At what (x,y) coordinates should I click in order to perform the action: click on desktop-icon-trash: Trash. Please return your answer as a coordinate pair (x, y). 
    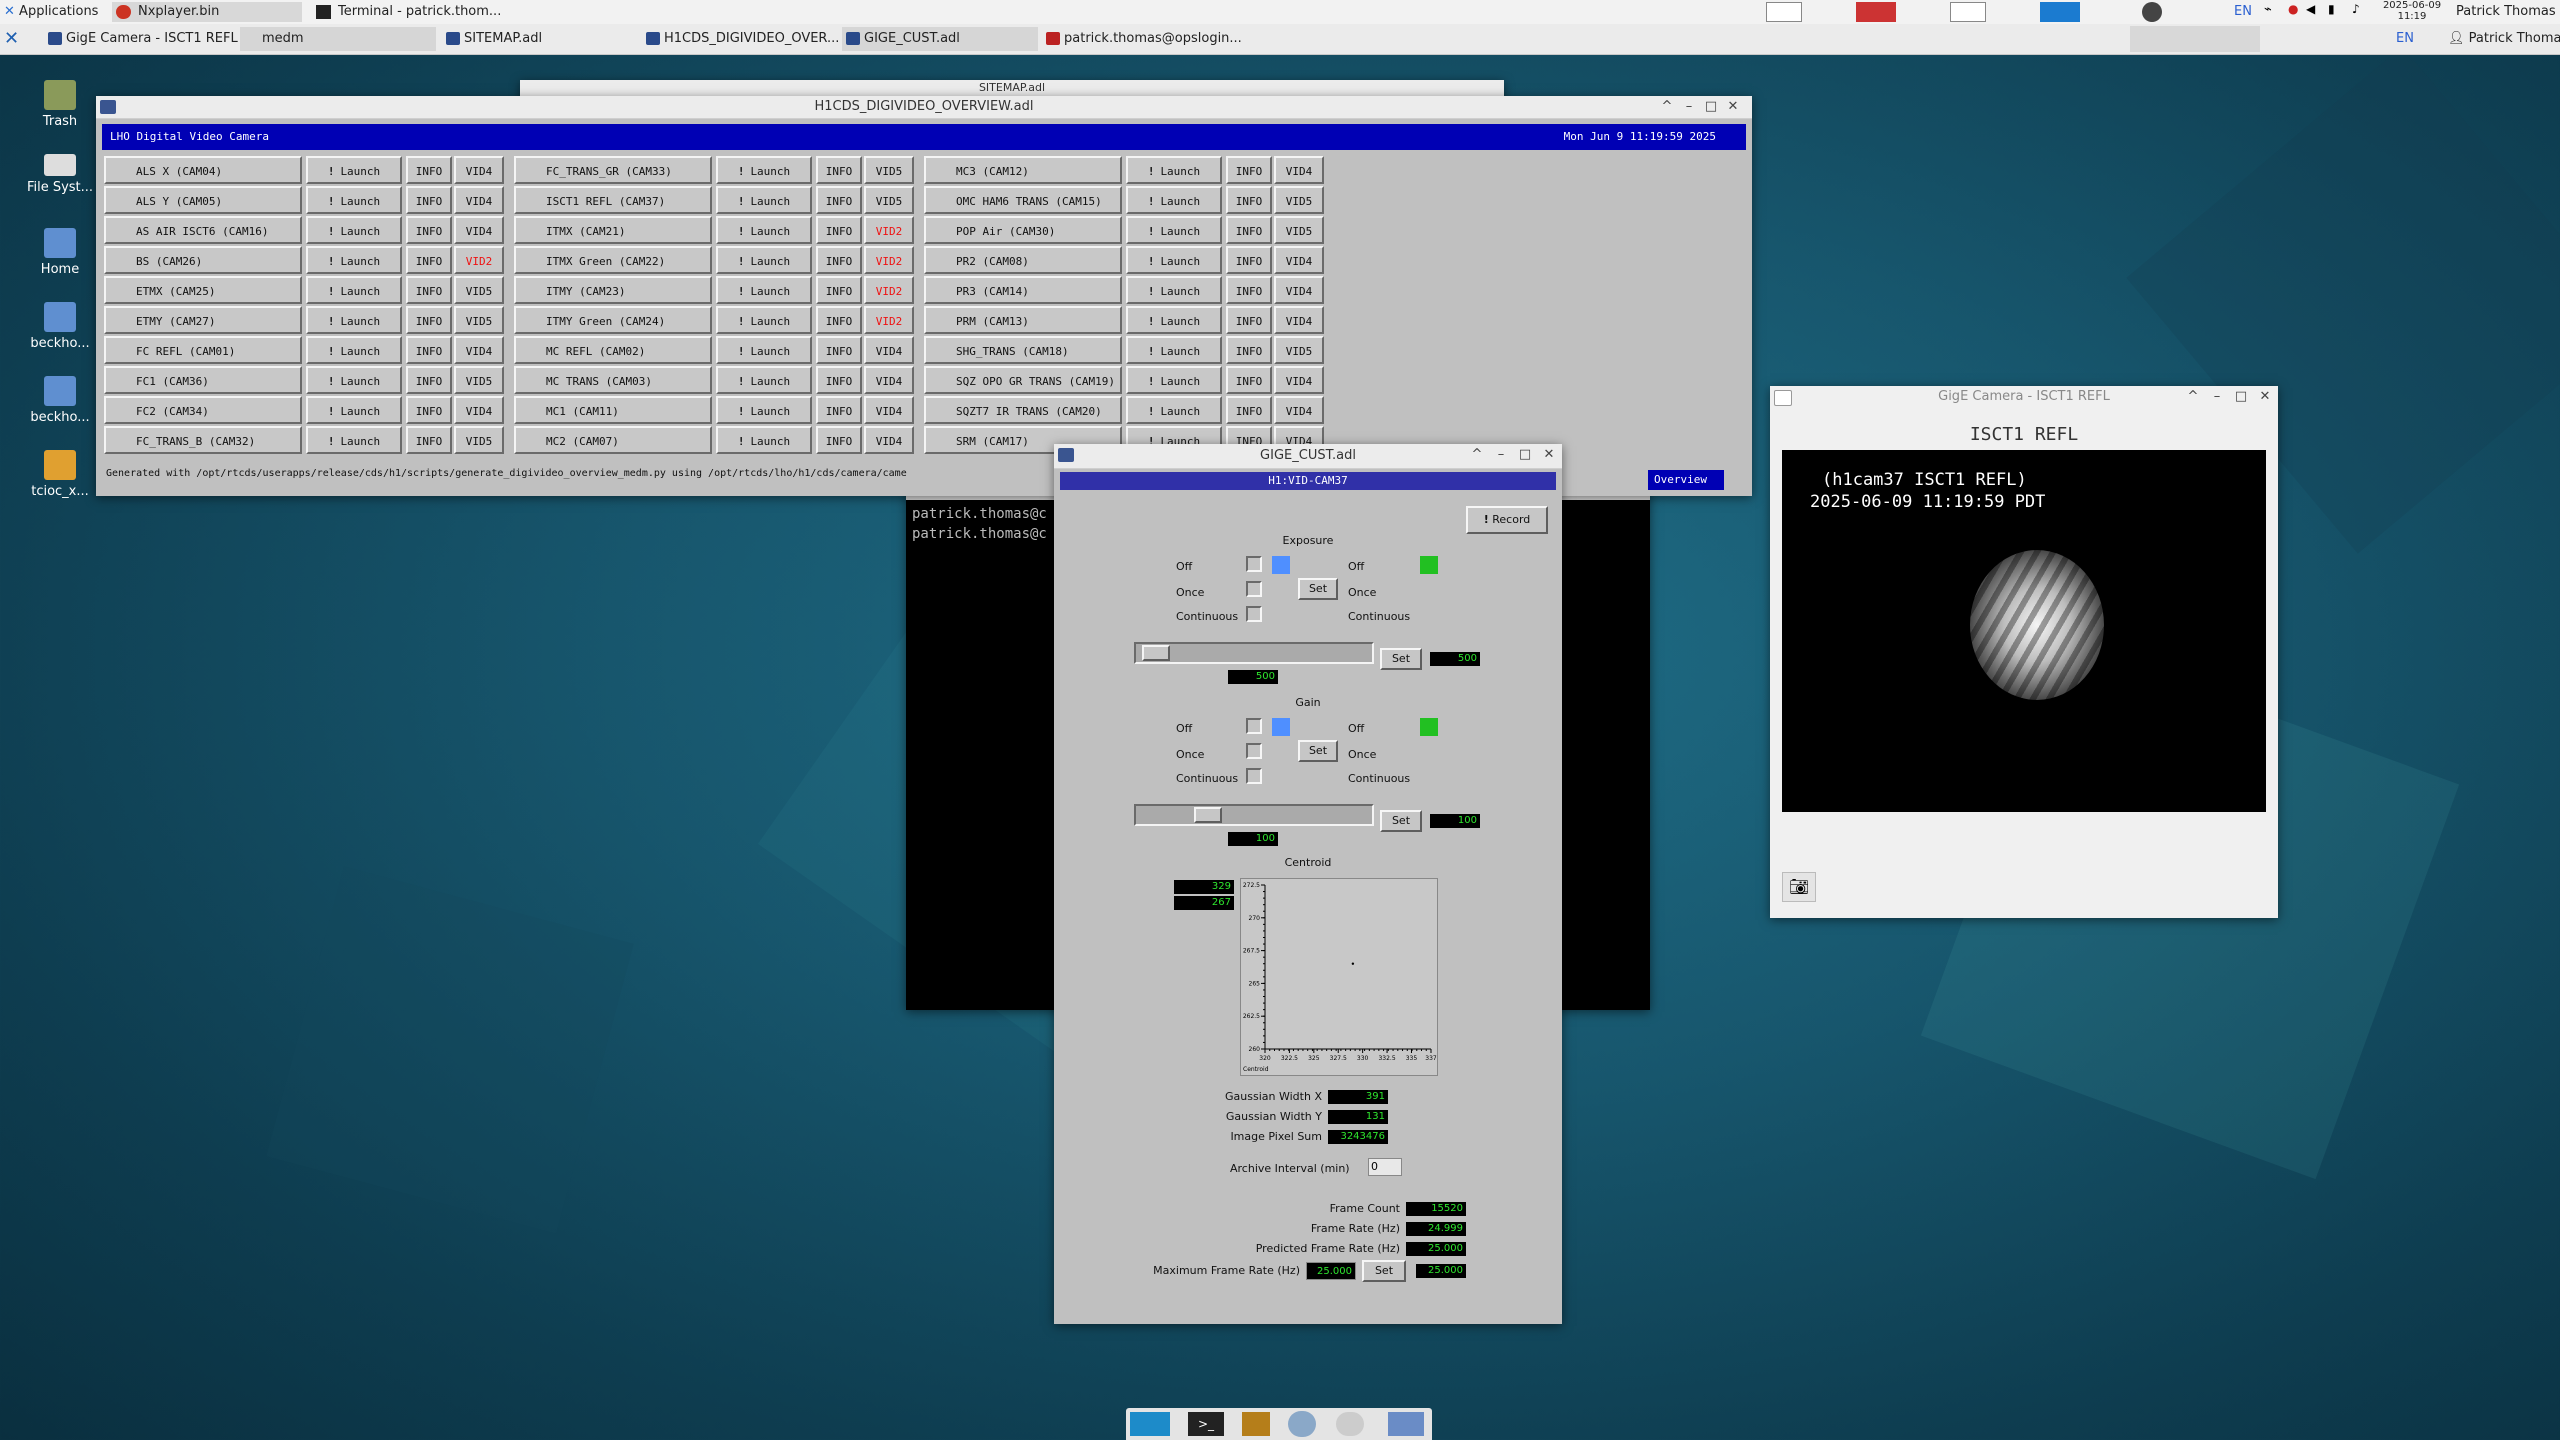
    Looking at the image, I should click on (60, 104).